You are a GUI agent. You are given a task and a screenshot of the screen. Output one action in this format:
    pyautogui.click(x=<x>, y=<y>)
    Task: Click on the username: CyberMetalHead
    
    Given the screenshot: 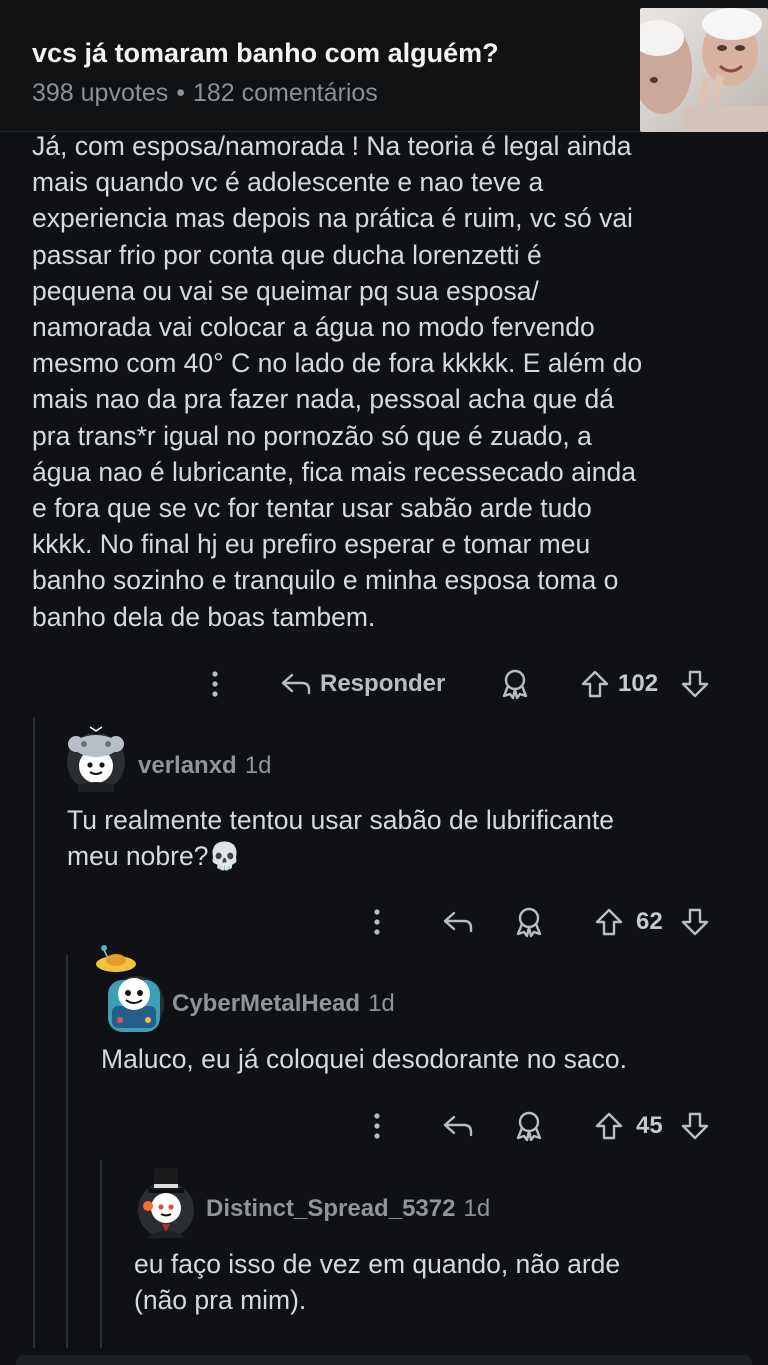 What is the action you would take?
    pyautogui.click(x=266, y=1004)
    